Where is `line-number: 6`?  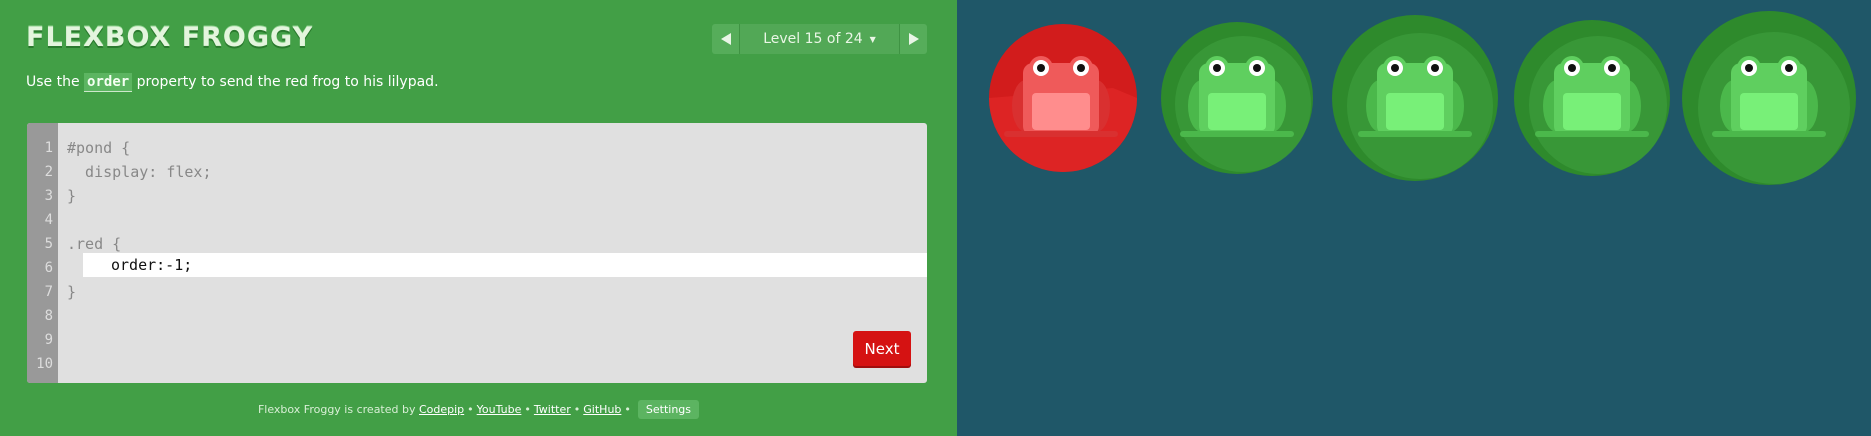
line-number: 6 is located at coordinates (48, 268).